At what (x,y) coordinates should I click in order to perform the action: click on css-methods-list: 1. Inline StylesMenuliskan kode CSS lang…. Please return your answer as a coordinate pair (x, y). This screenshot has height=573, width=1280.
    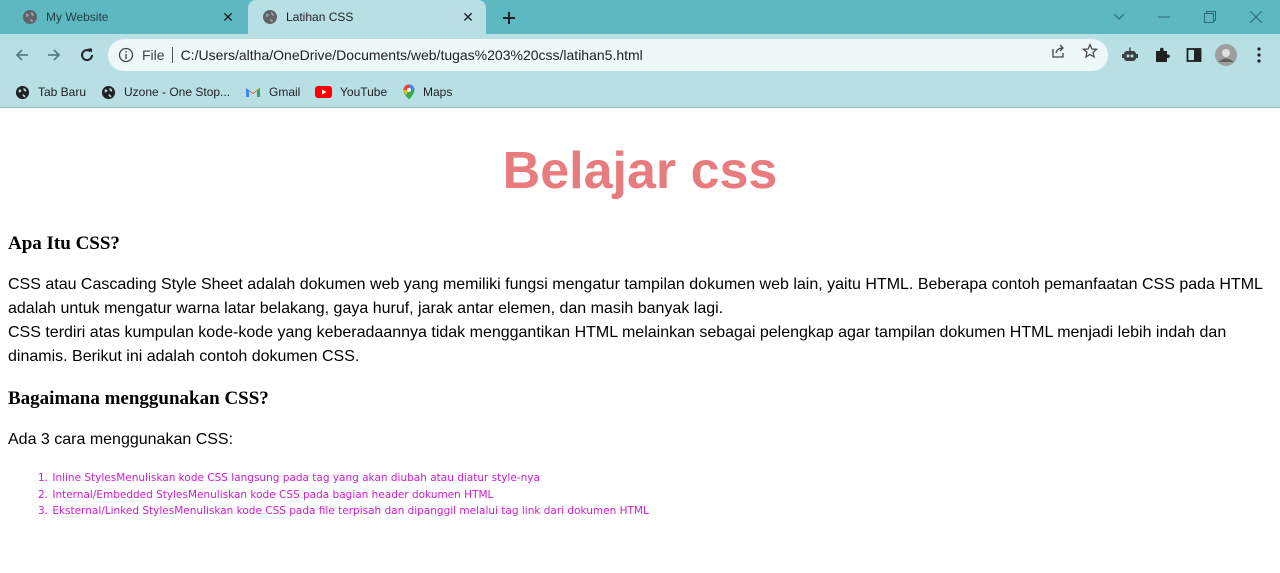
    Looking at the image, I should click on (340, 495).